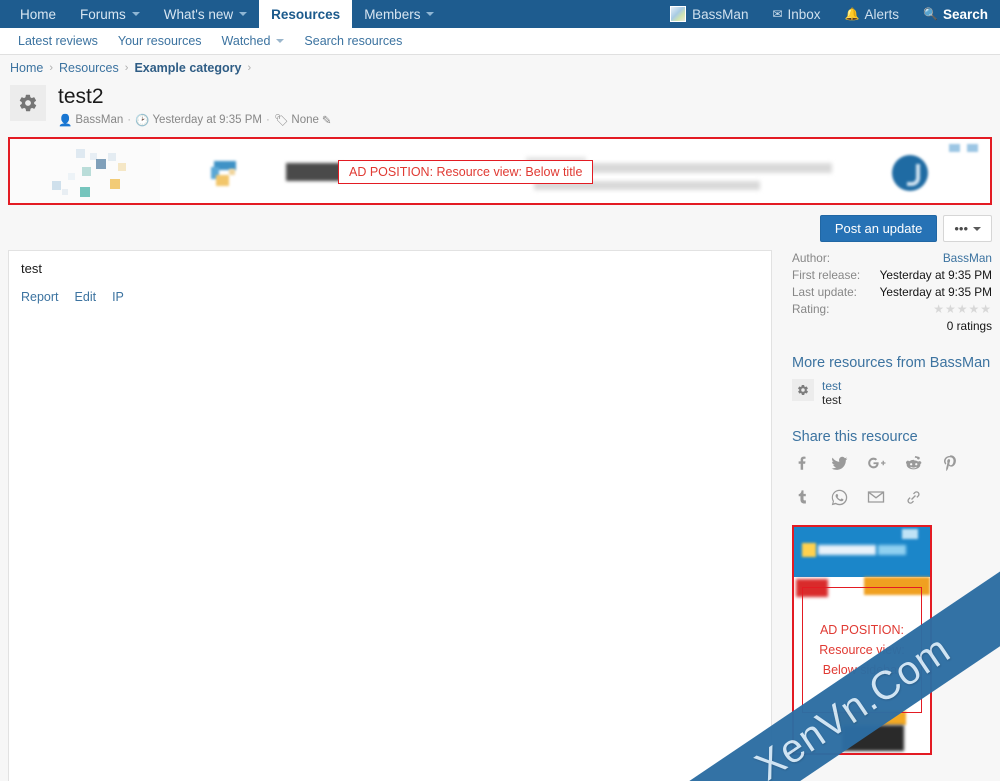 Image resolution: width=1000 pixels, height=781 pixels. Describe the element at coordinates (205, 14) in the screenshot. I see `nav-item-whats-new: What's new` at that location.